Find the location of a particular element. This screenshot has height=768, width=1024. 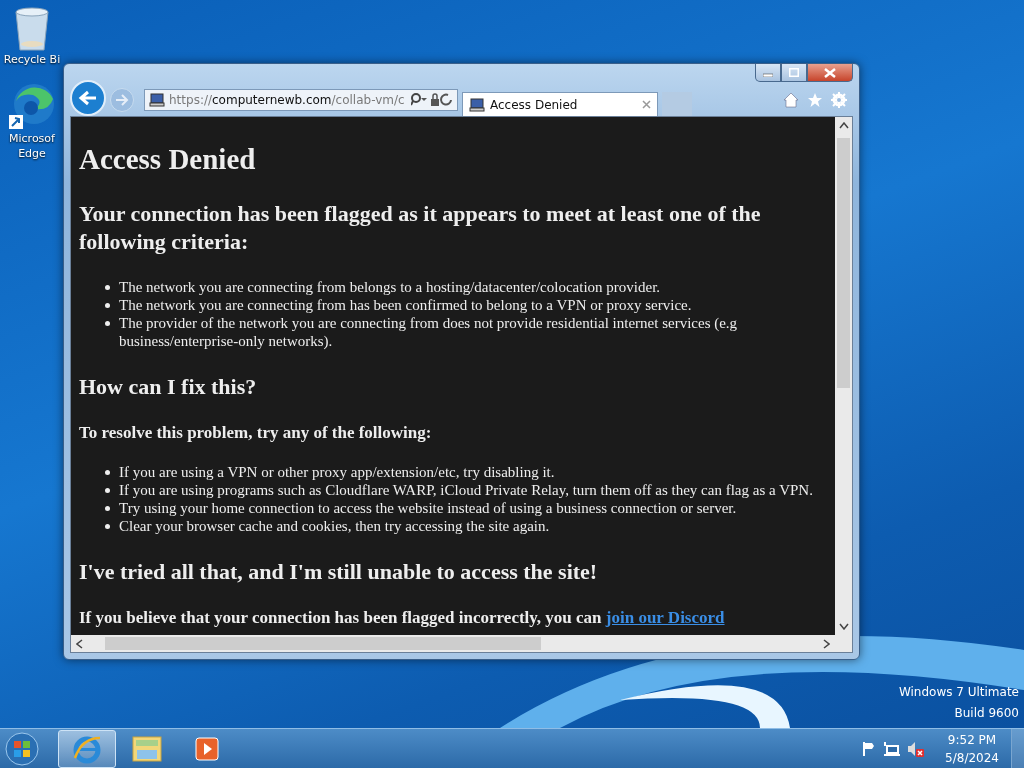

os-version-text: Build 9600 is located at coordinates (986, 713).